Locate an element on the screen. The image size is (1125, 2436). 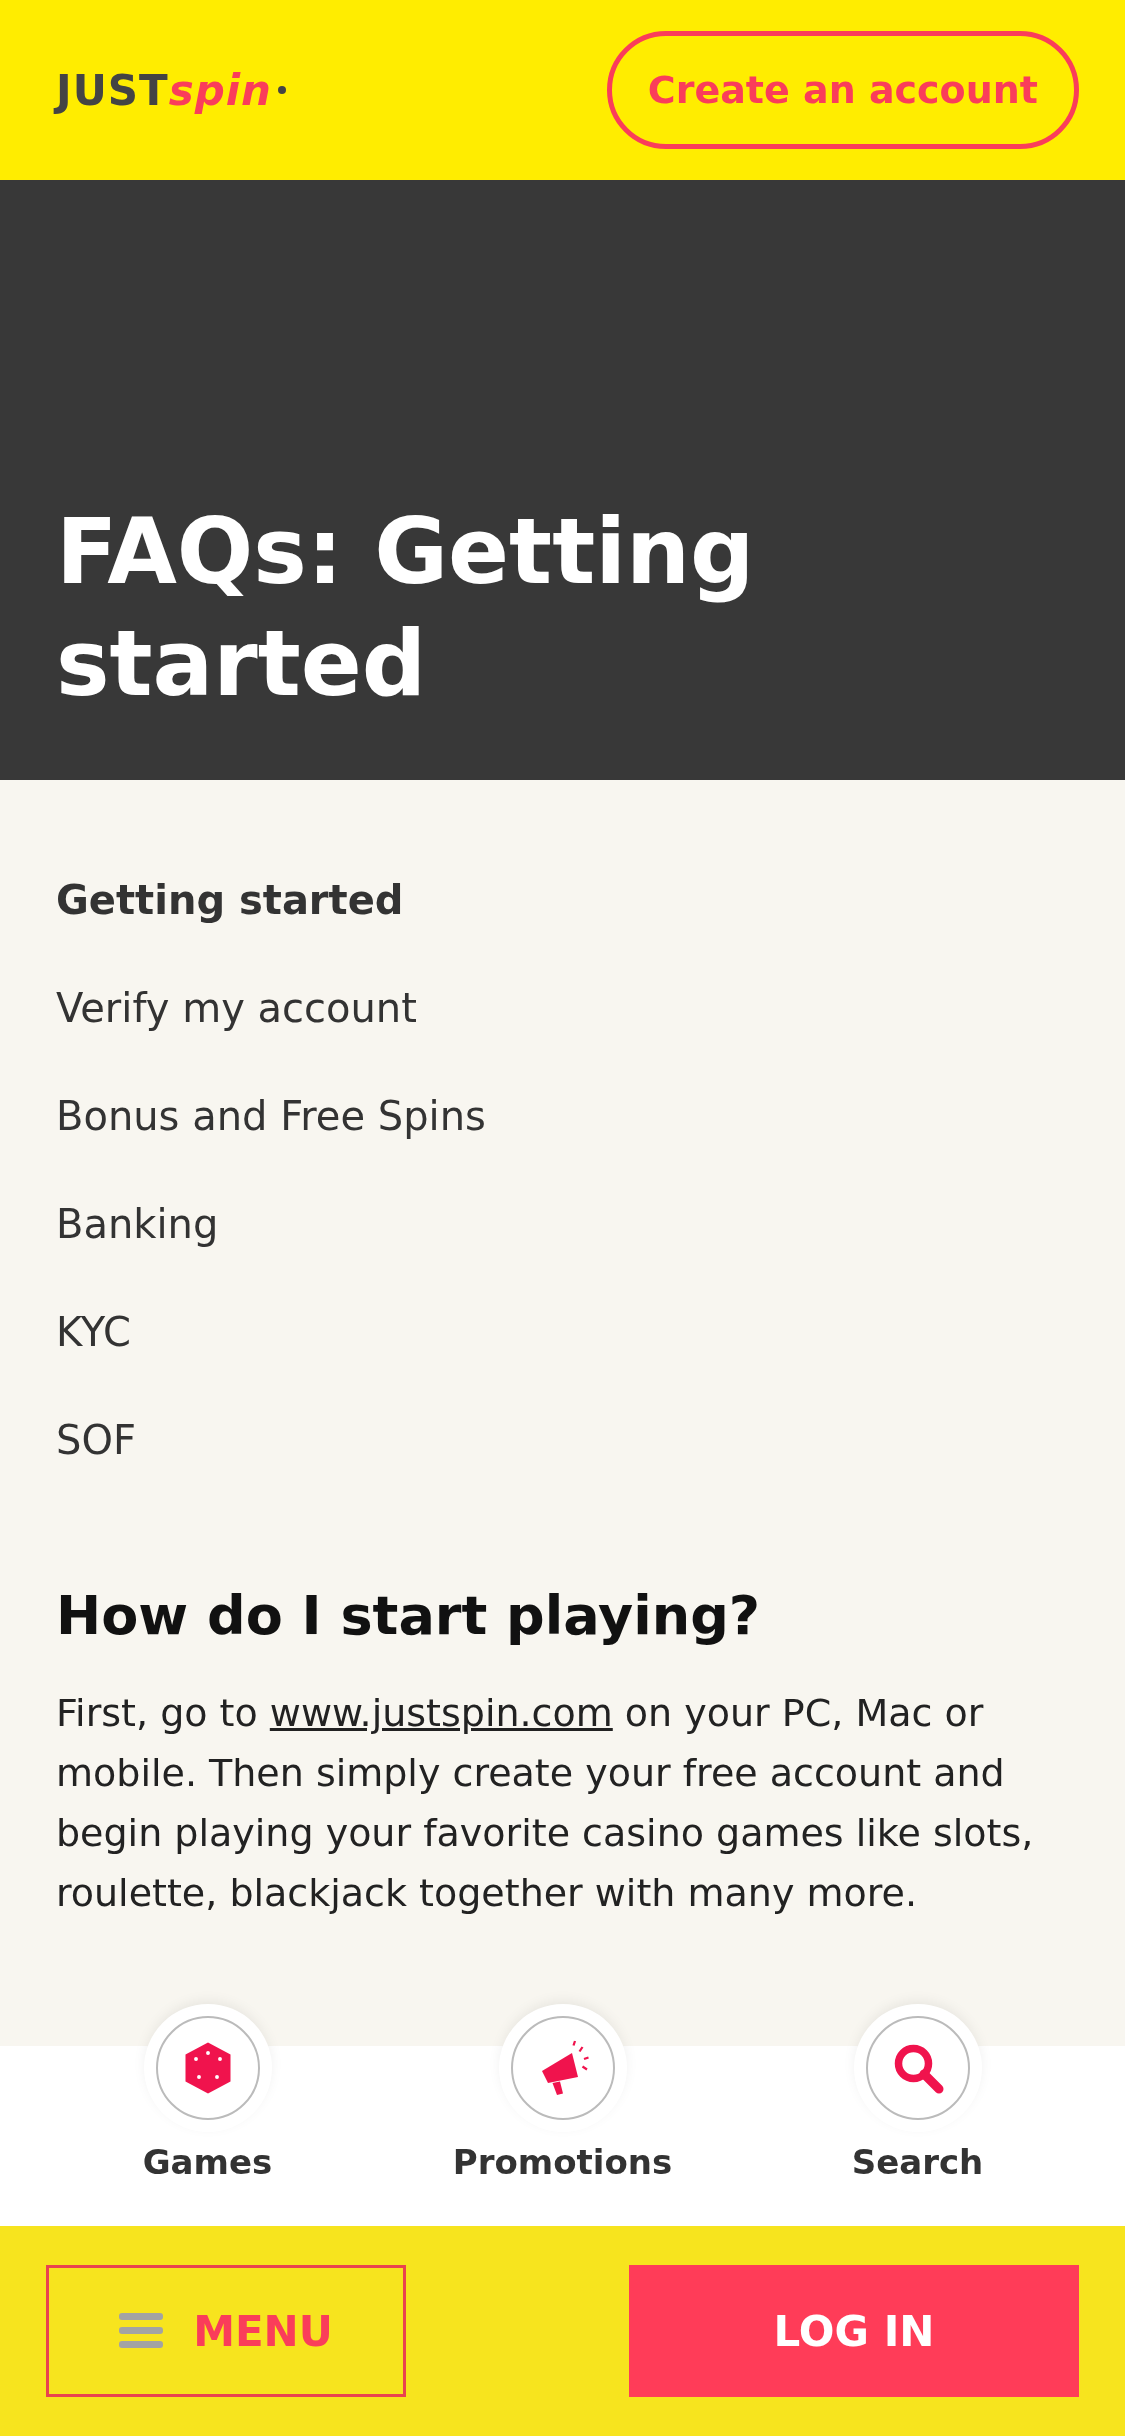
category-link: KYC is located at coordinates (93, 1332).